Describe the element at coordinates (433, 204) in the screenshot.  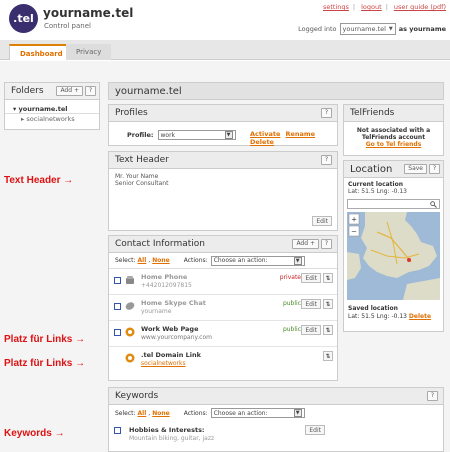
I see `search-icon` at that location.